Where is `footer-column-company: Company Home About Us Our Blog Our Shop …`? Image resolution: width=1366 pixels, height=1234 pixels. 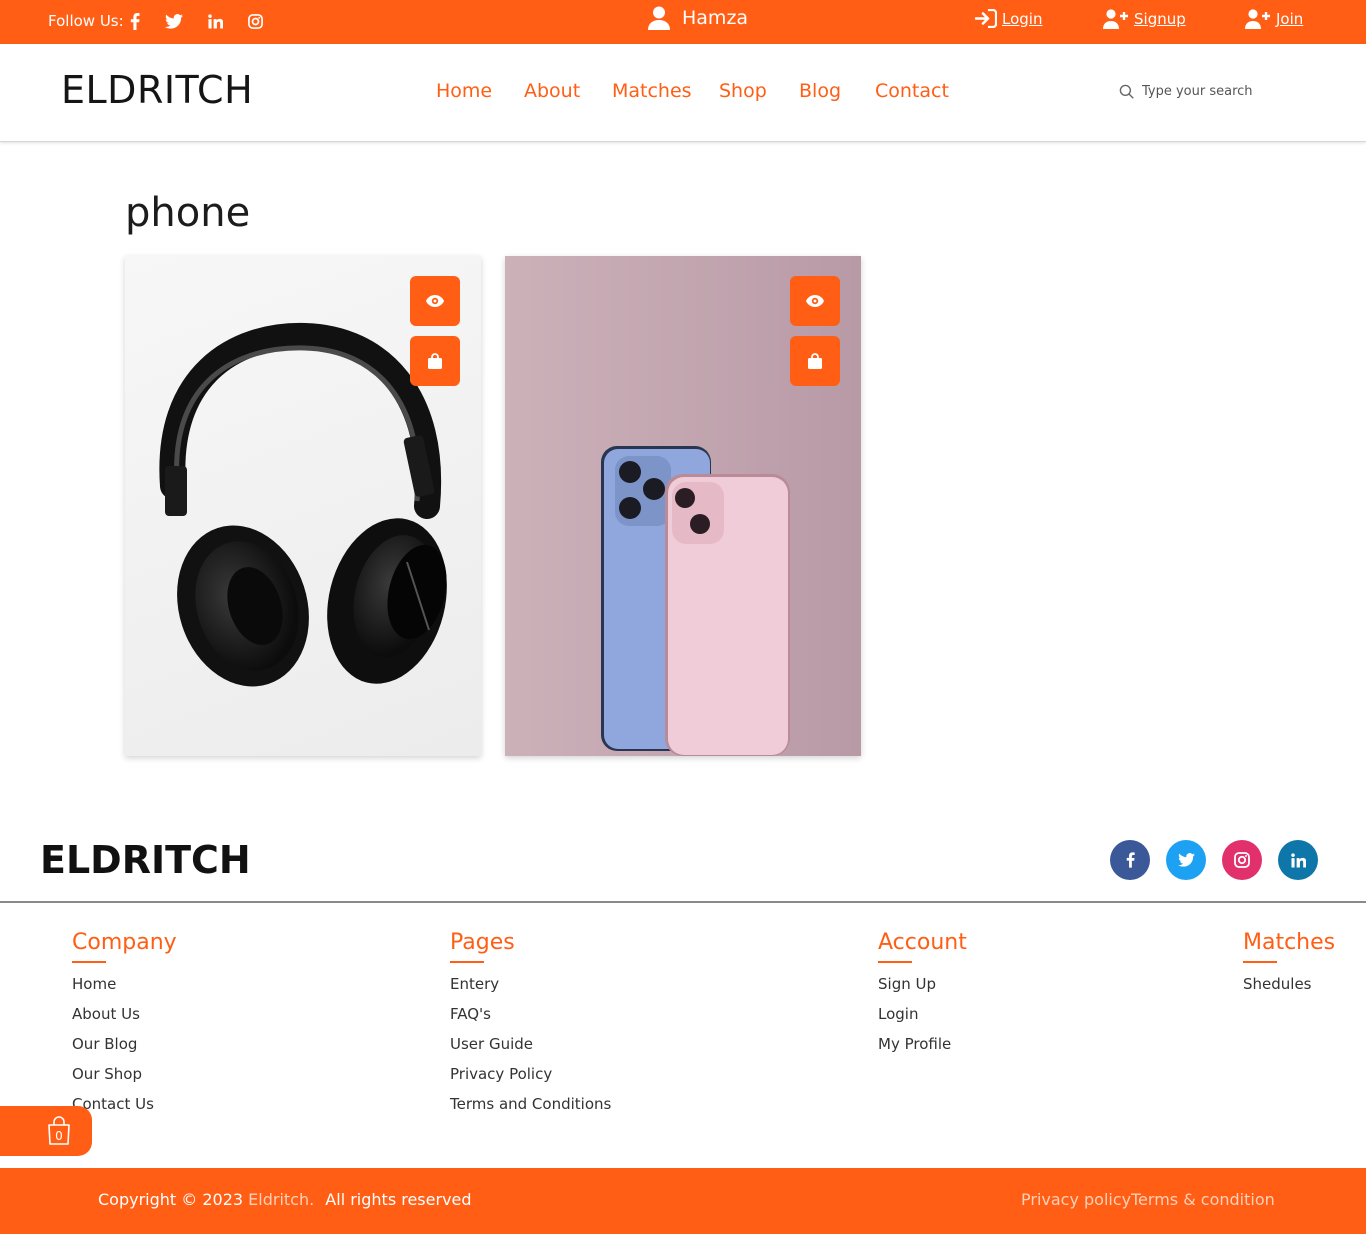
footer-column-company: Company Home About Us Our Blog Our Shop … is located at coordinates (124, 1027).